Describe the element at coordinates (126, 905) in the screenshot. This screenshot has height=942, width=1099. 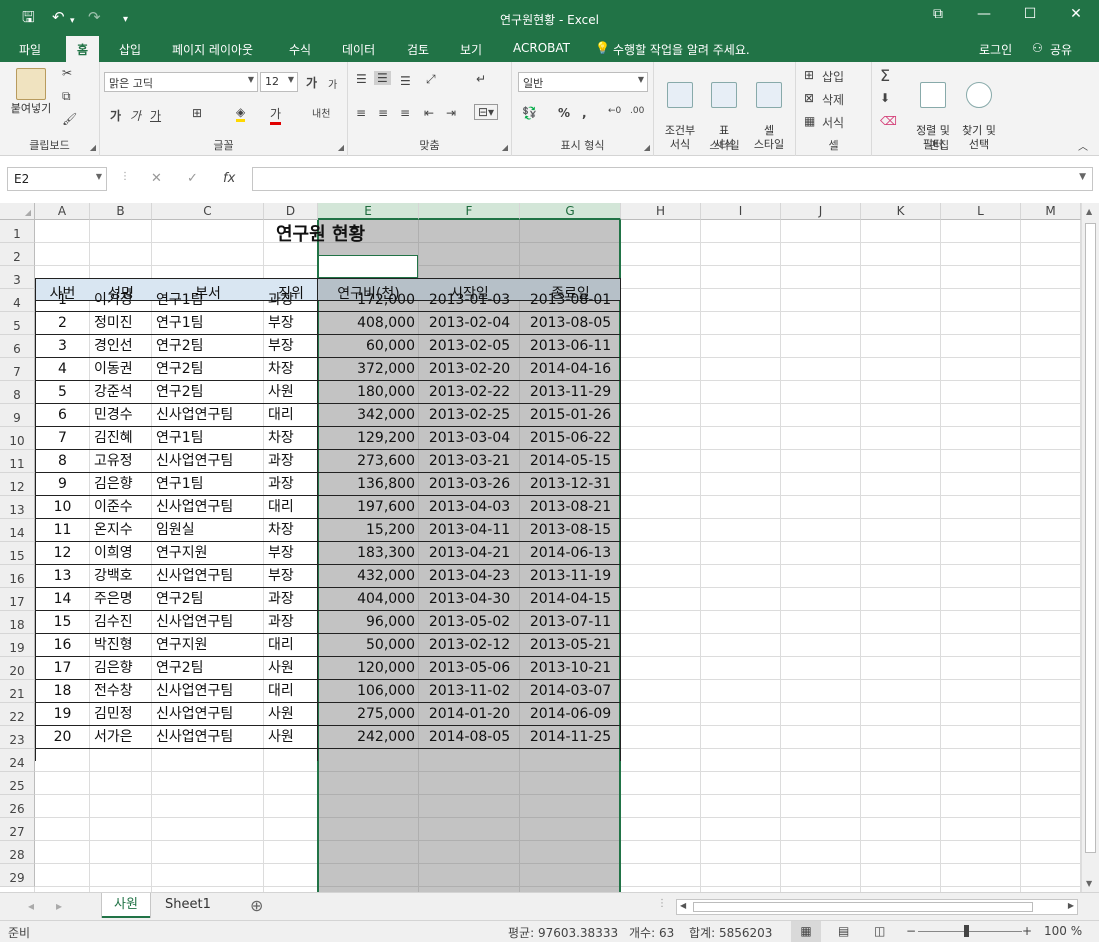
I see `sheet-tab-sawon: 사원` at that location.